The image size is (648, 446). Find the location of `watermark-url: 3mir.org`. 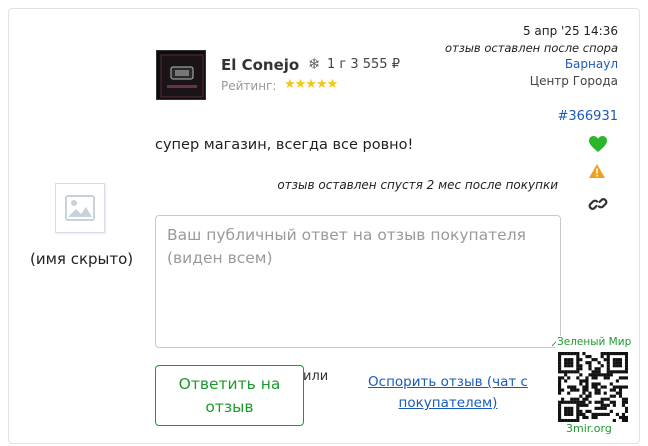

watermark-url: 3mir.org is located at coordinates (589, 428).